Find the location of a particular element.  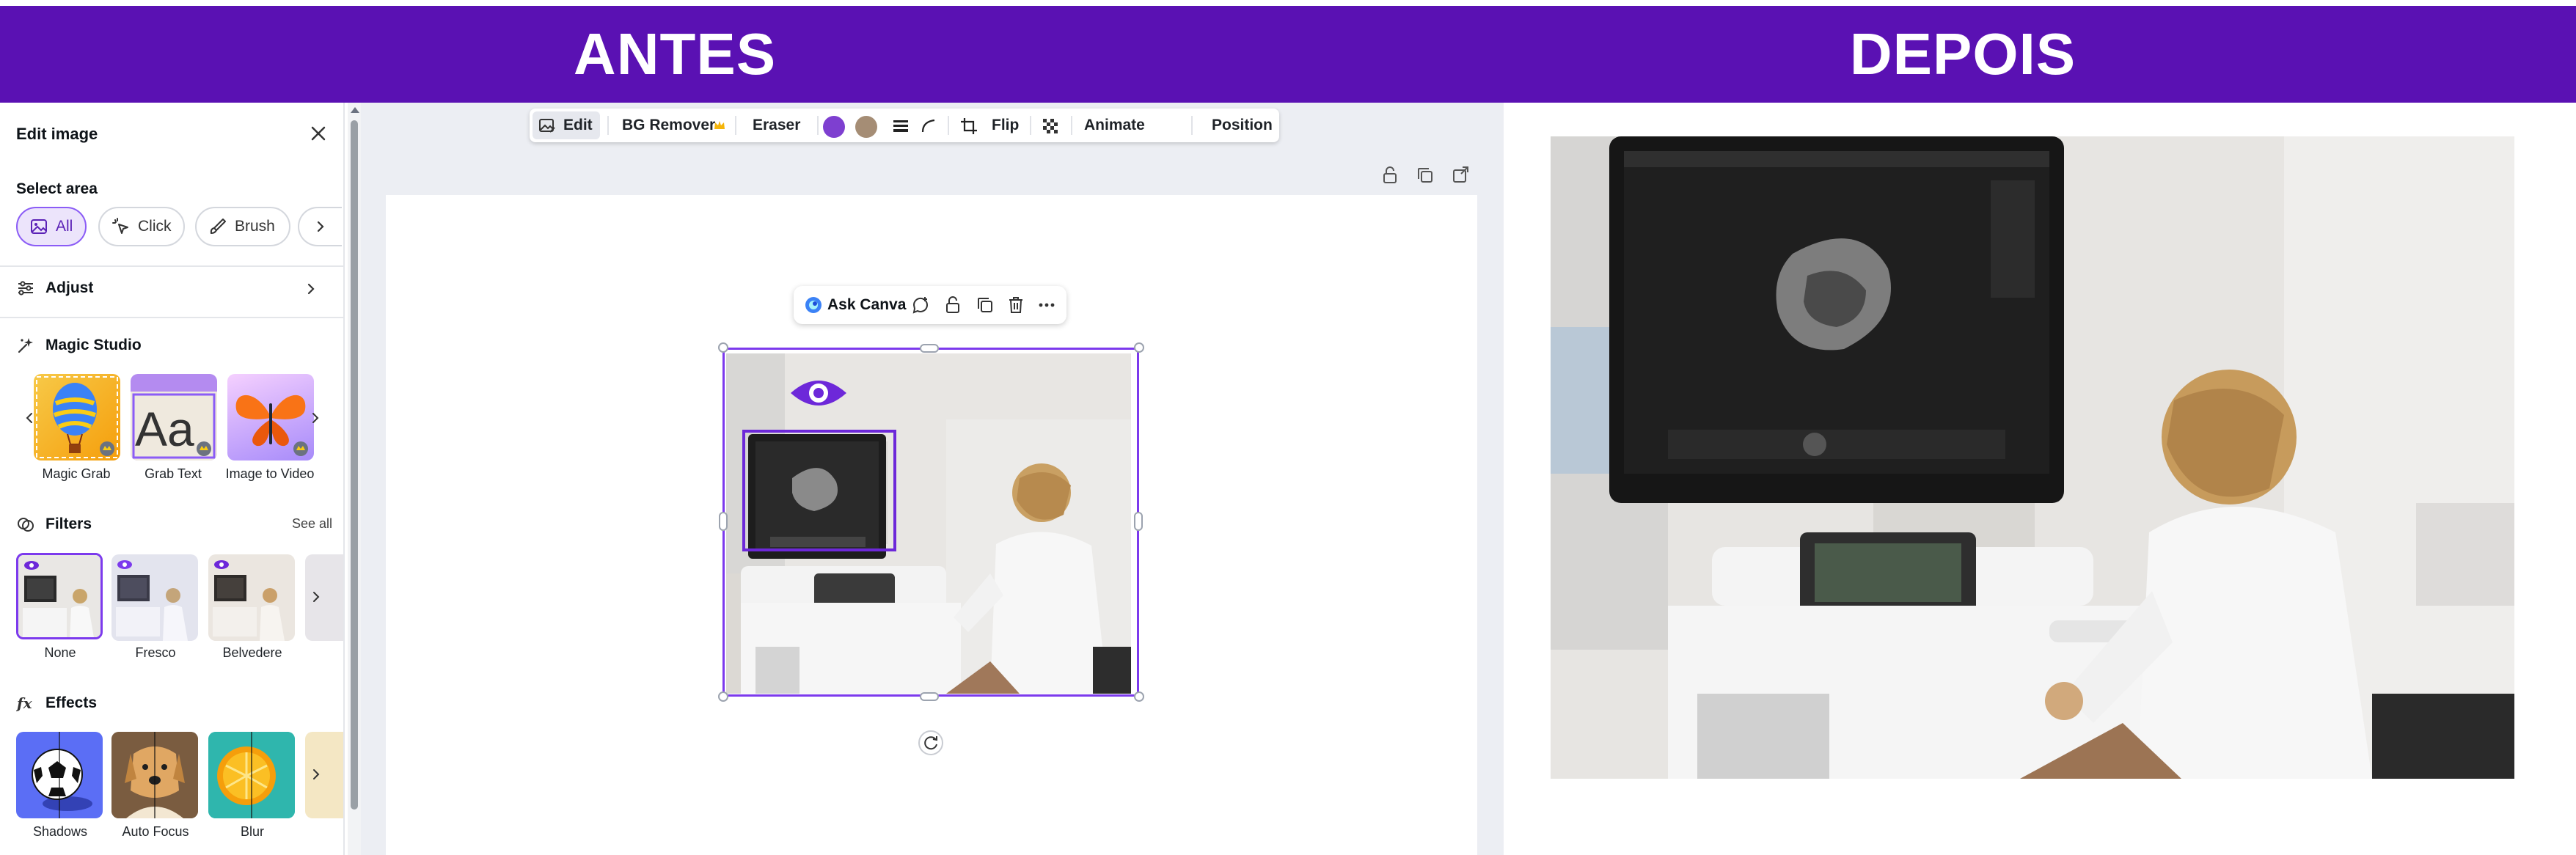

select-click-button: Click is located at coordinates (141, 226).